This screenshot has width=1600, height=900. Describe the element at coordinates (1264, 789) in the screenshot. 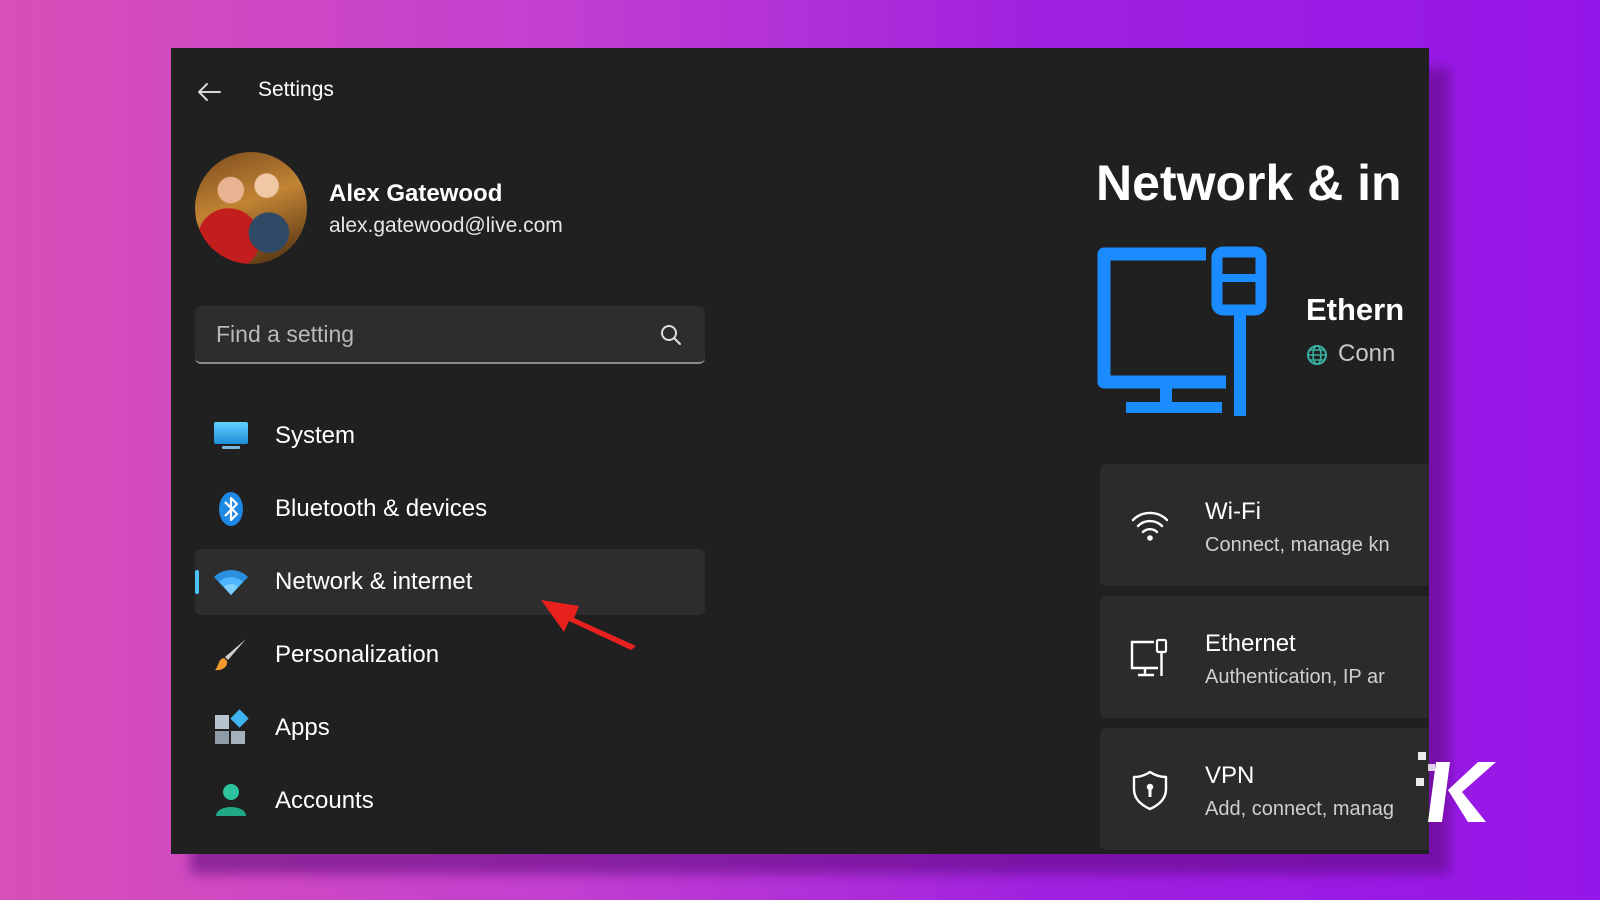

I see `vpn-card: VPN Add, connect, manag` at that location.